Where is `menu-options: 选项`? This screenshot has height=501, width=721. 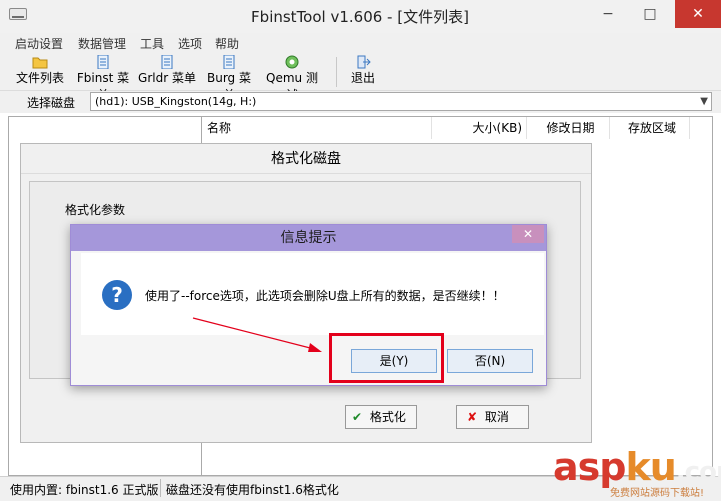 menu-options: 选项 is located at coordinates (190, 43).